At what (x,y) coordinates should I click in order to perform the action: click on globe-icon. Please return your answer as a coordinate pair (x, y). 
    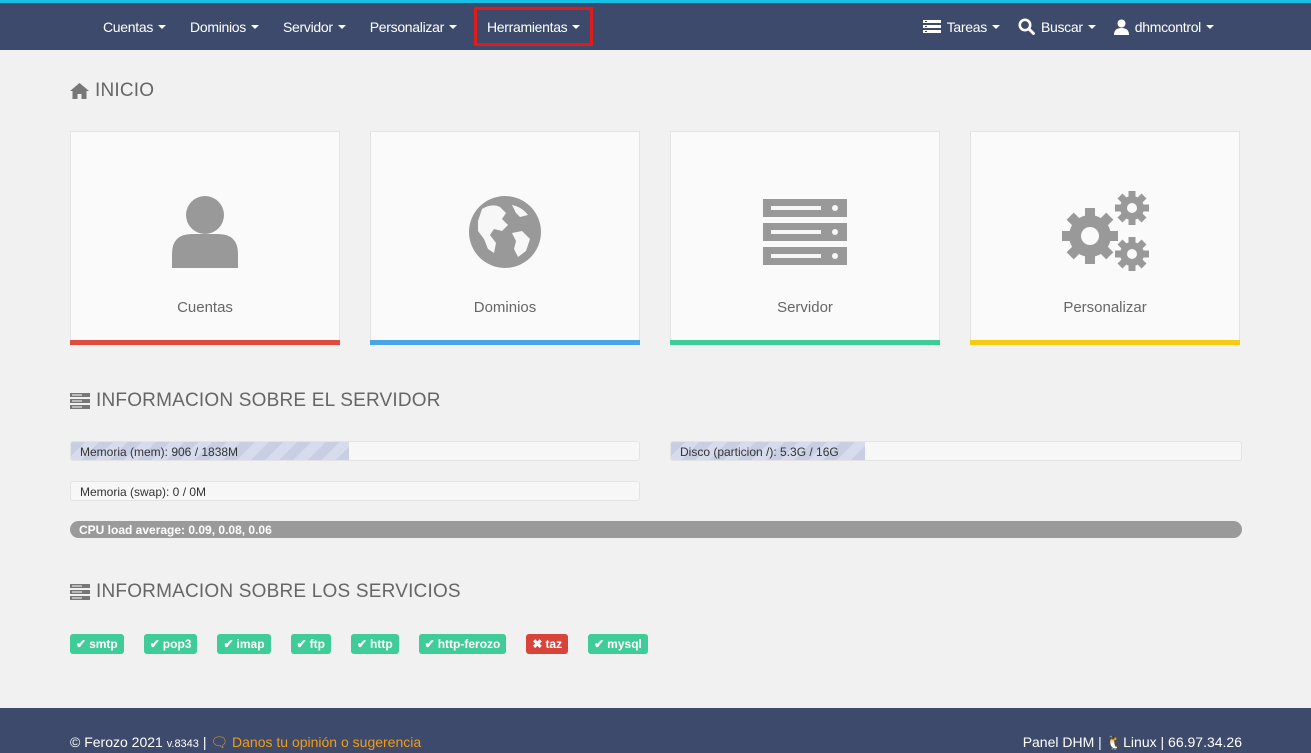
    Looking at the image, I should click on (505, 232).